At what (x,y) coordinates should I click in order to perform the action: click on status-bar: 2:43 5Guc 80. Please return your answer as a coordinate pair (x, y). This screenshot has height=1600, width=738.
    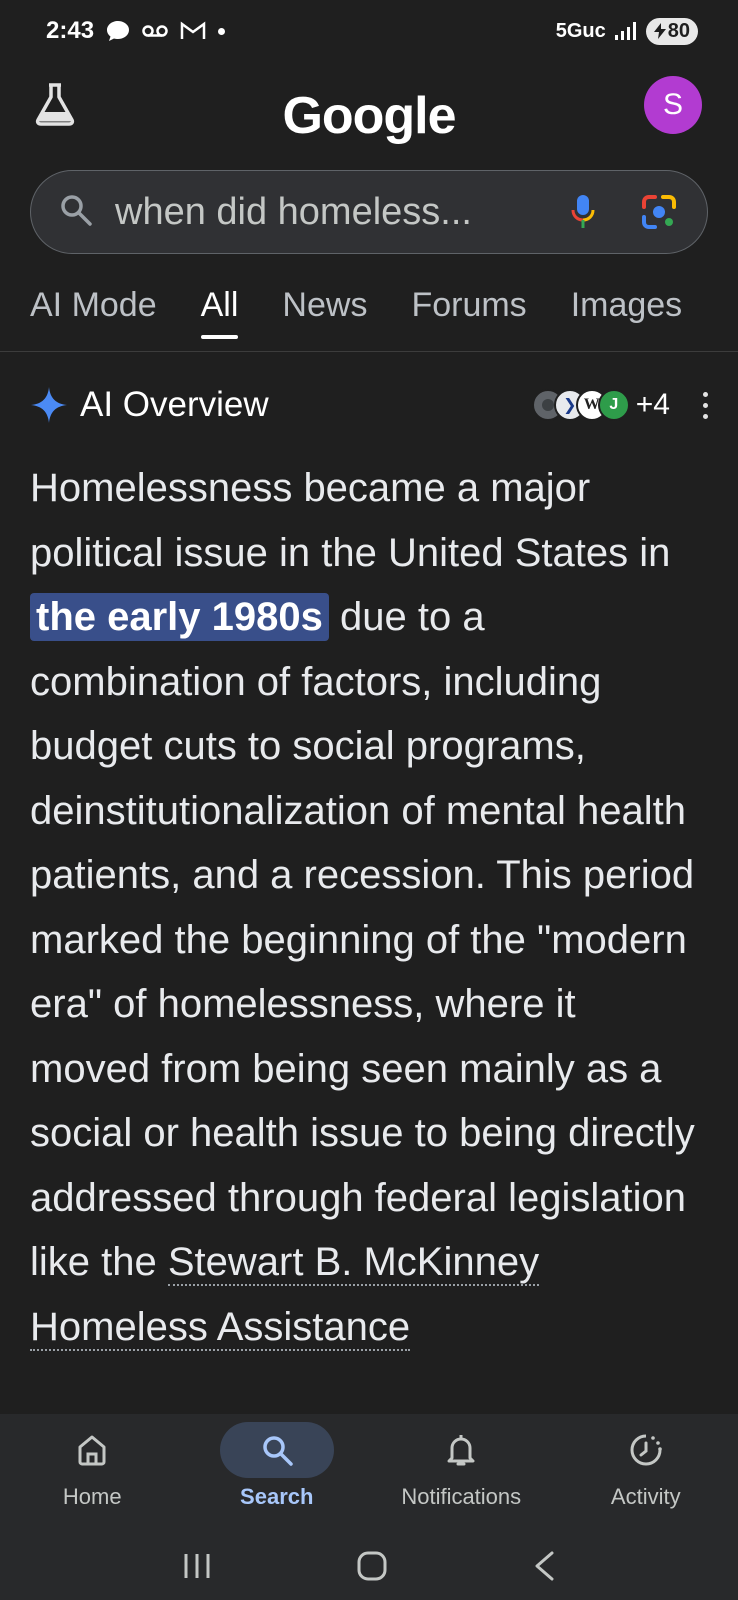
    Looking at the image, I should click on (369, 31).